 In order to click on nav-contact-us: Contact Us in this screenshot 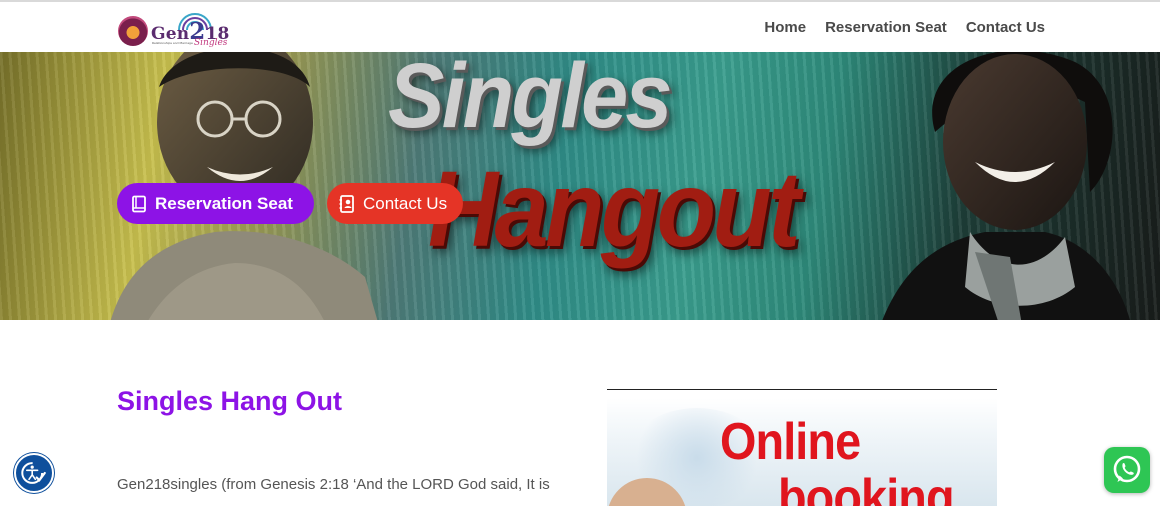, I will do `click(1005, 27)`.